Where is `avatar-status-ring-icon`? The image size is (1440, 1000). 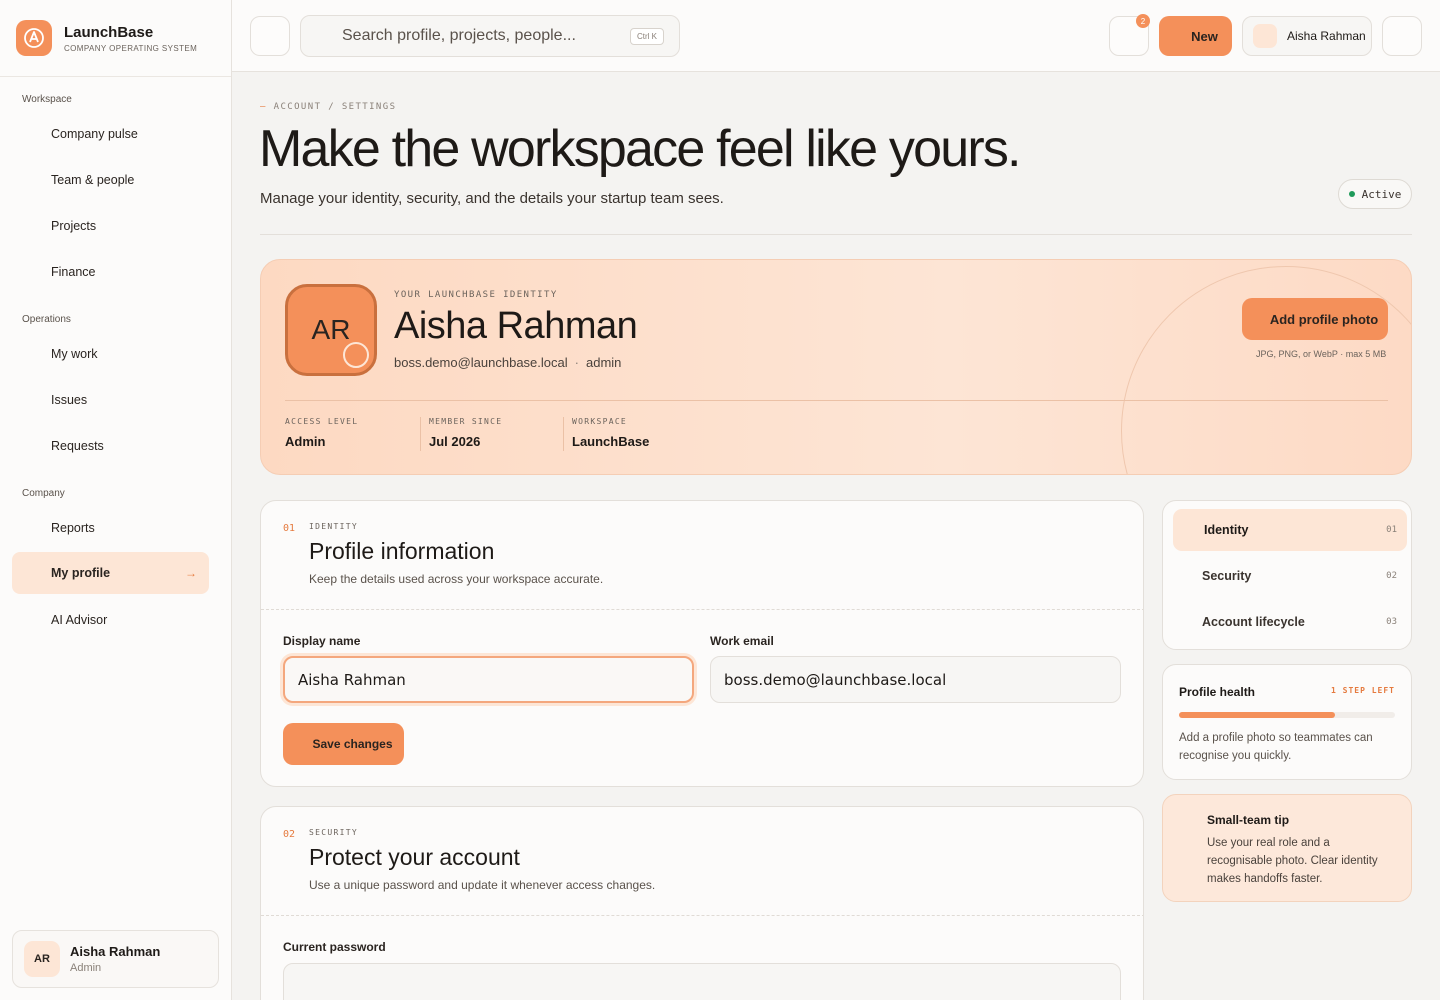 avatar-status-ring-icon is located at coordinates (356, 355).